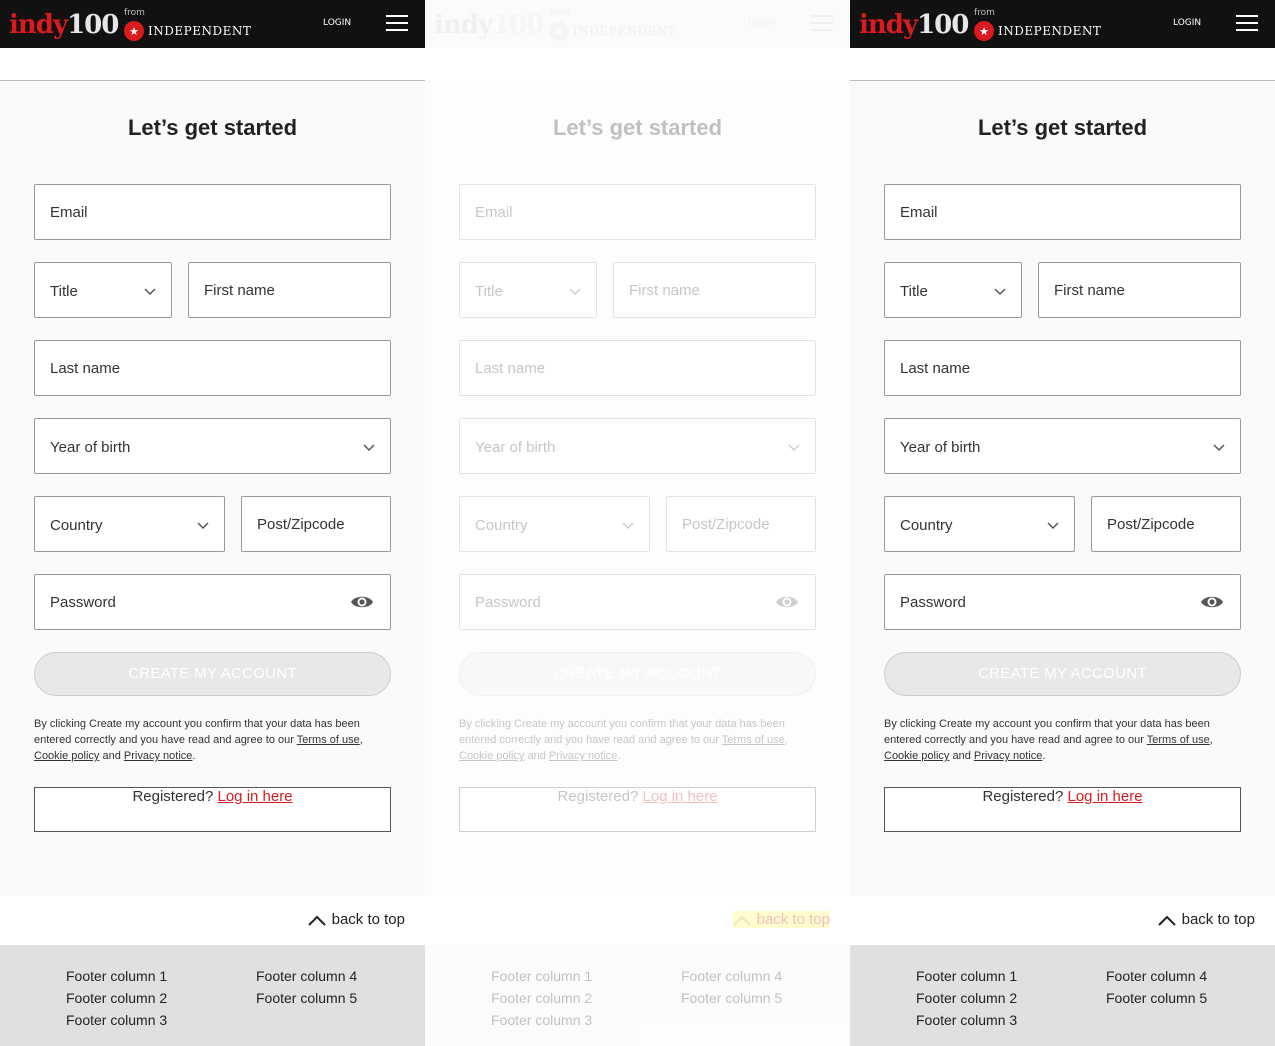 This screenshot has width=1275, height=1046. What do you see at coordinates (316, 920) in the screenshot?
I see `chevron-up-icon` at bounding box center [316, 920].